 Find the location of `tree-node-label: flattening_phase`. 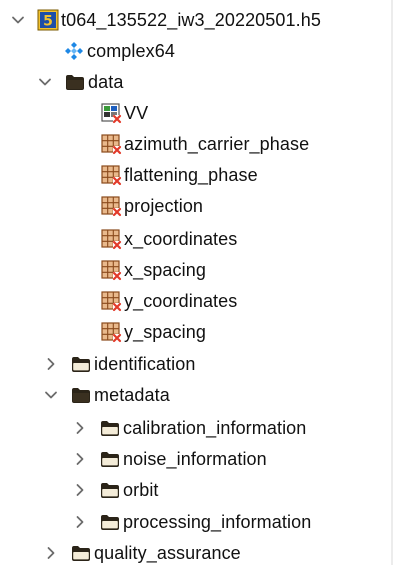

tree-node-label: flattening_phase is located at coordinates (191, 174).